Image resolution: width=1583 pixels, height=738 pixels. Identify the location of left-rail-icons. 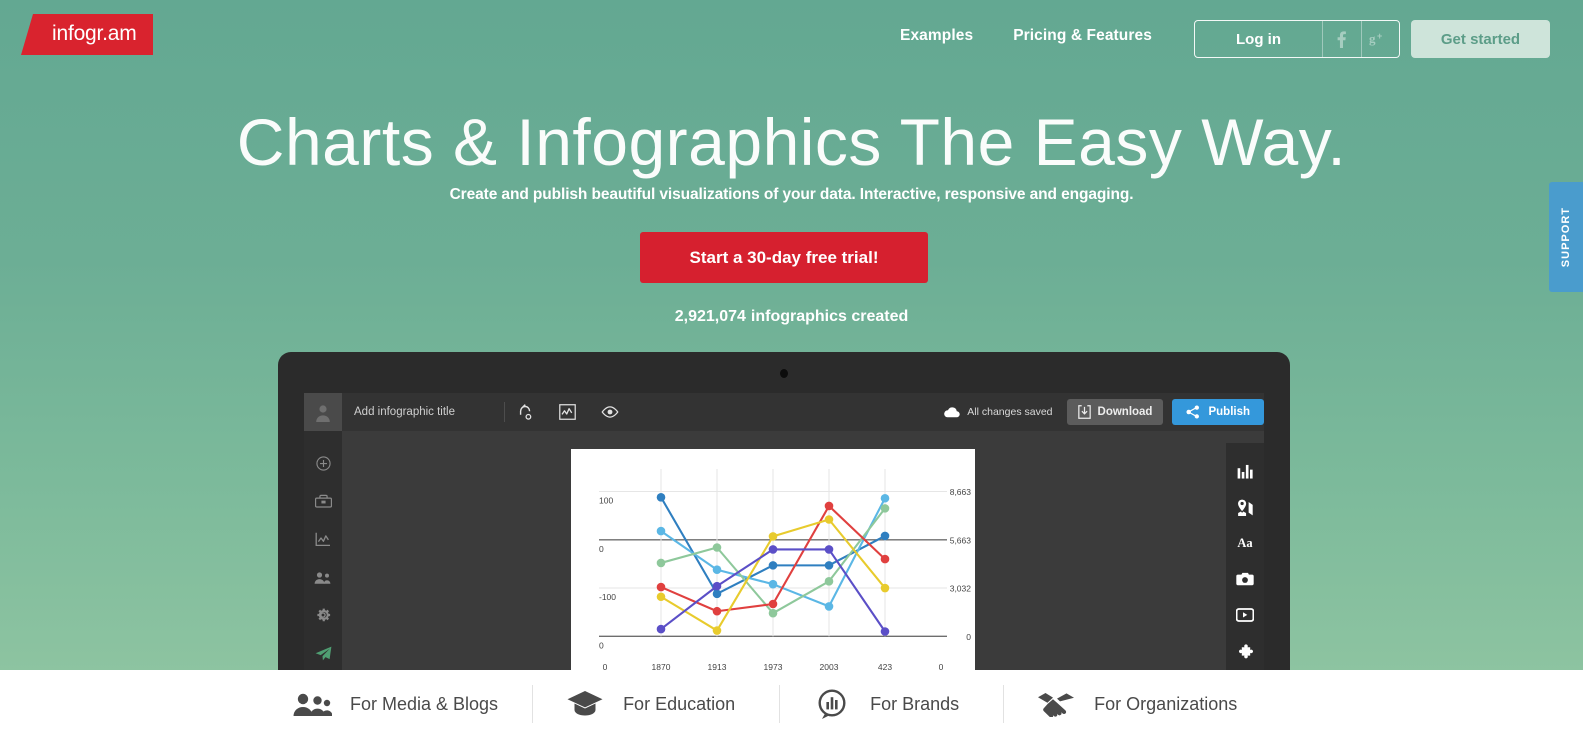
(323, 546).